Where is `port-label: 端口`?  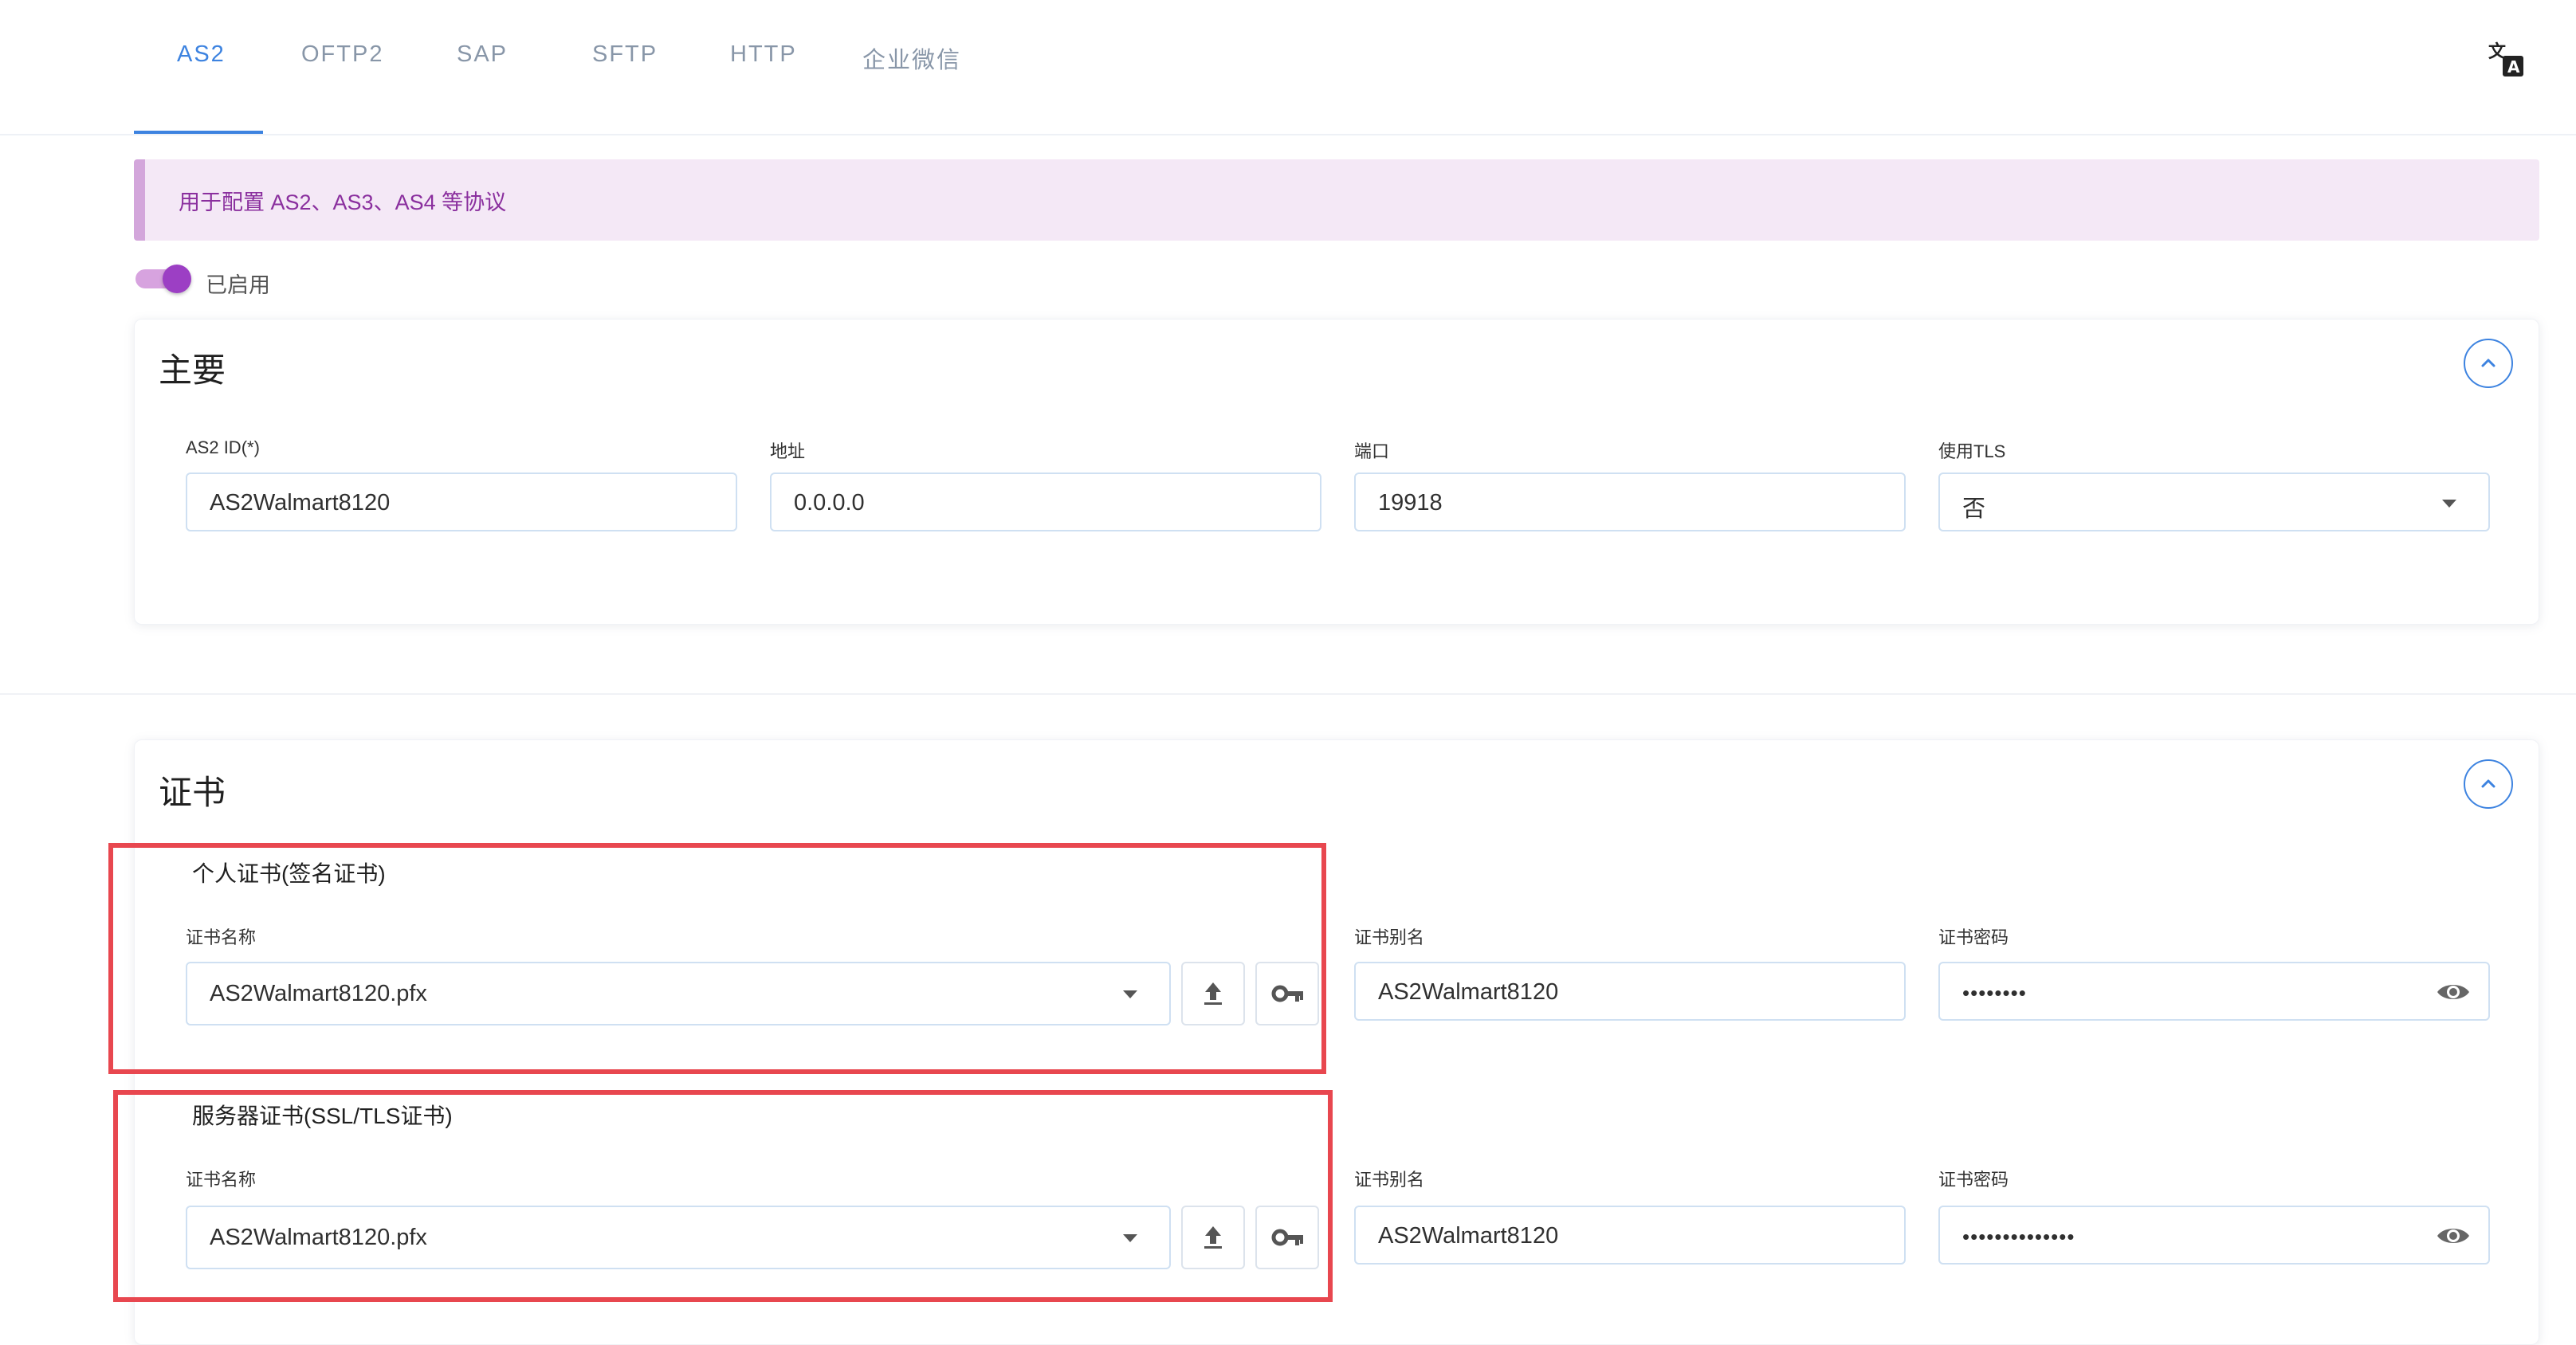
port-label: 端口 is located at coordinates (1372, 451).